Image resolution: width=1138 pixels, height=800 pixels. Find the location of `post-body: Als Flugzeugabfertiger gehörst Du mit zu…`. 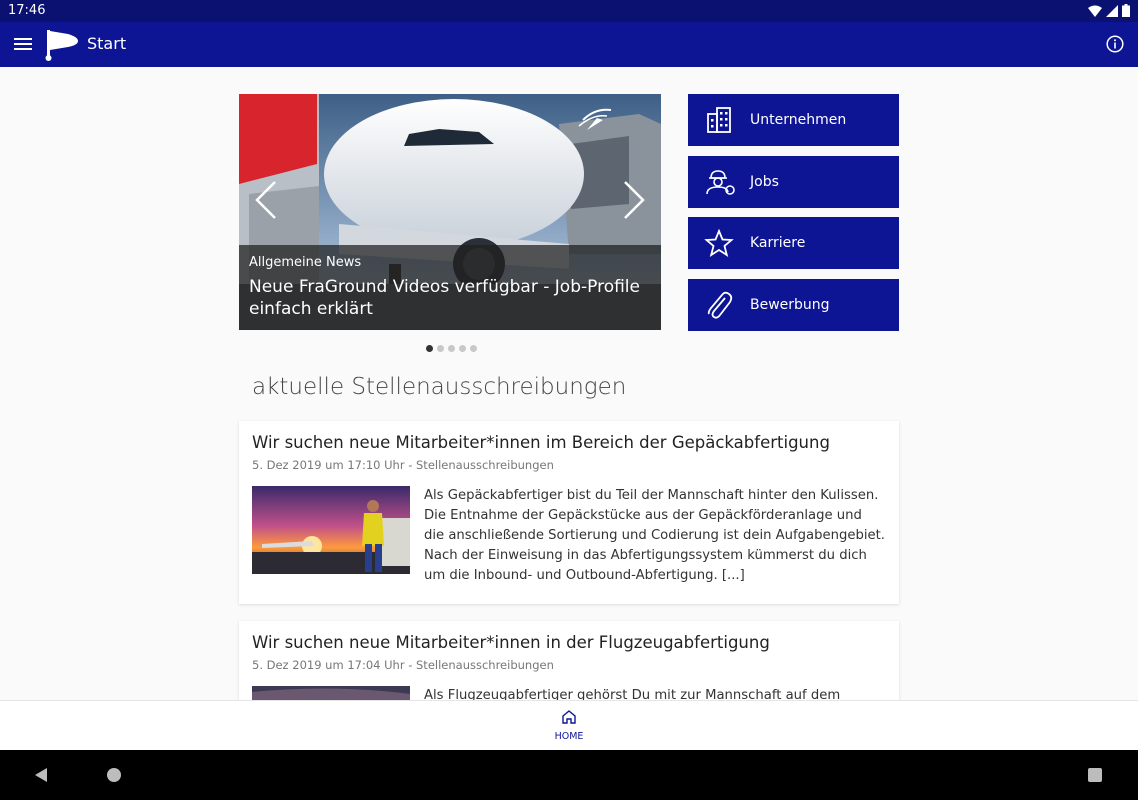

post-body: Als Flugzeugabfertiger gehörst Du mit zu… is located at coordinates (569, 693).